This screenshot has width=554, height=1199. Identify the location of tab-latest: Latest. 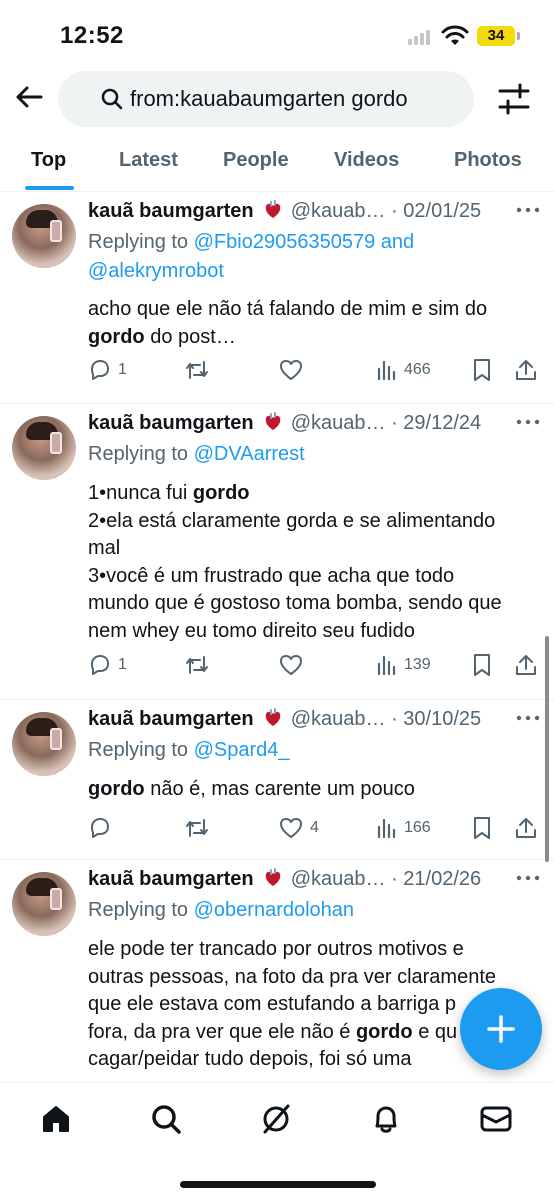
(148, 160).